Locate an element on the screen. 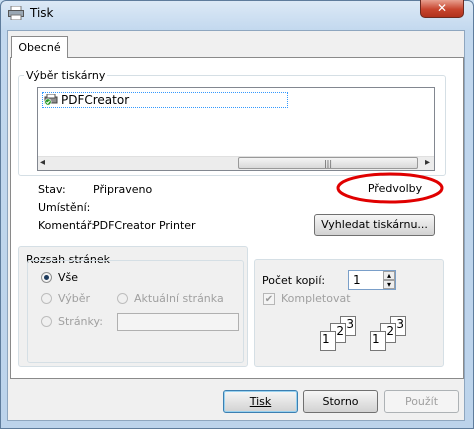 The width and height of the screenshot is (474, 429). comment-label: Komentář: is located at coordinates (66, 225).